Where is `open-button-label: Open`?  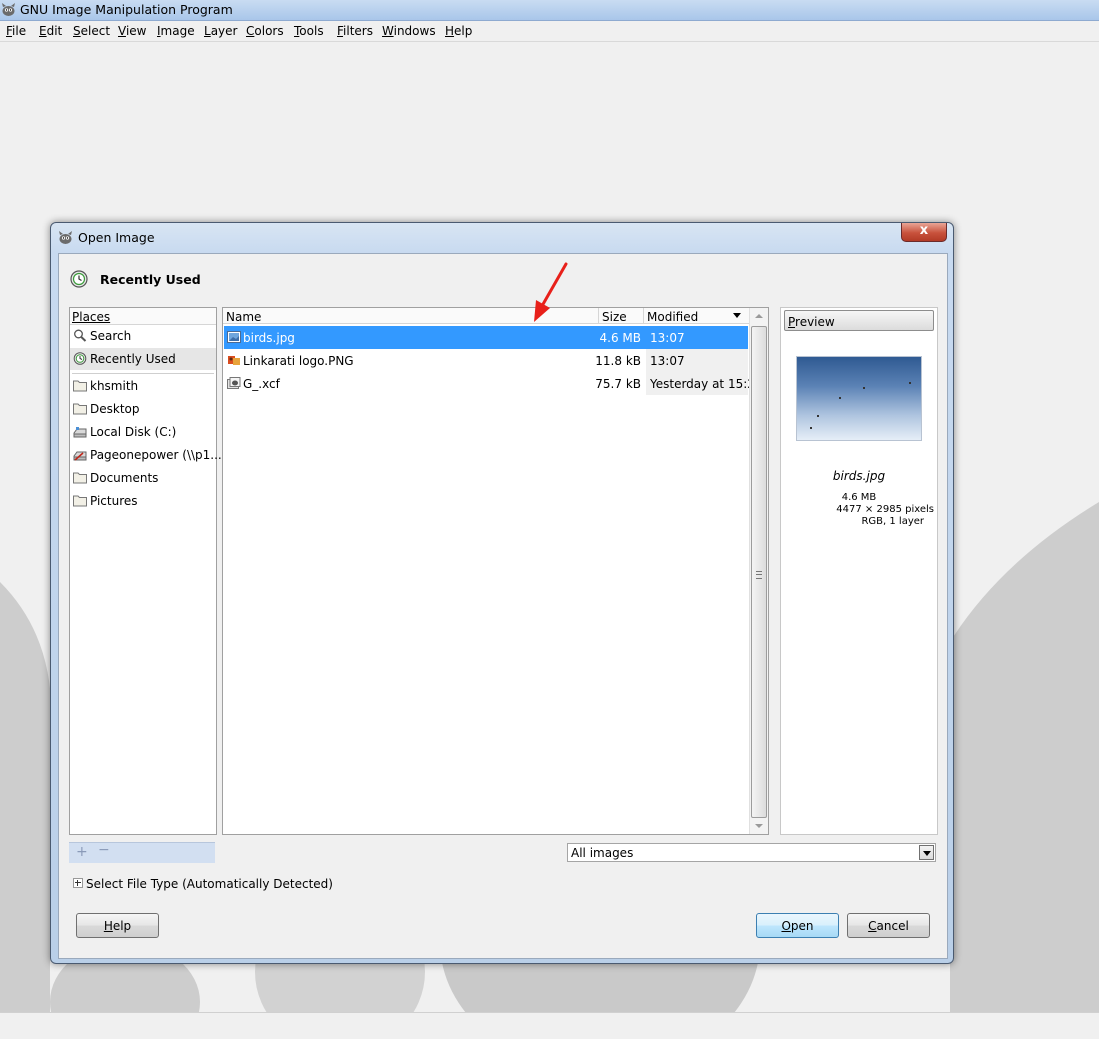
open-button-label: Open is located at coordinates (797, 926).